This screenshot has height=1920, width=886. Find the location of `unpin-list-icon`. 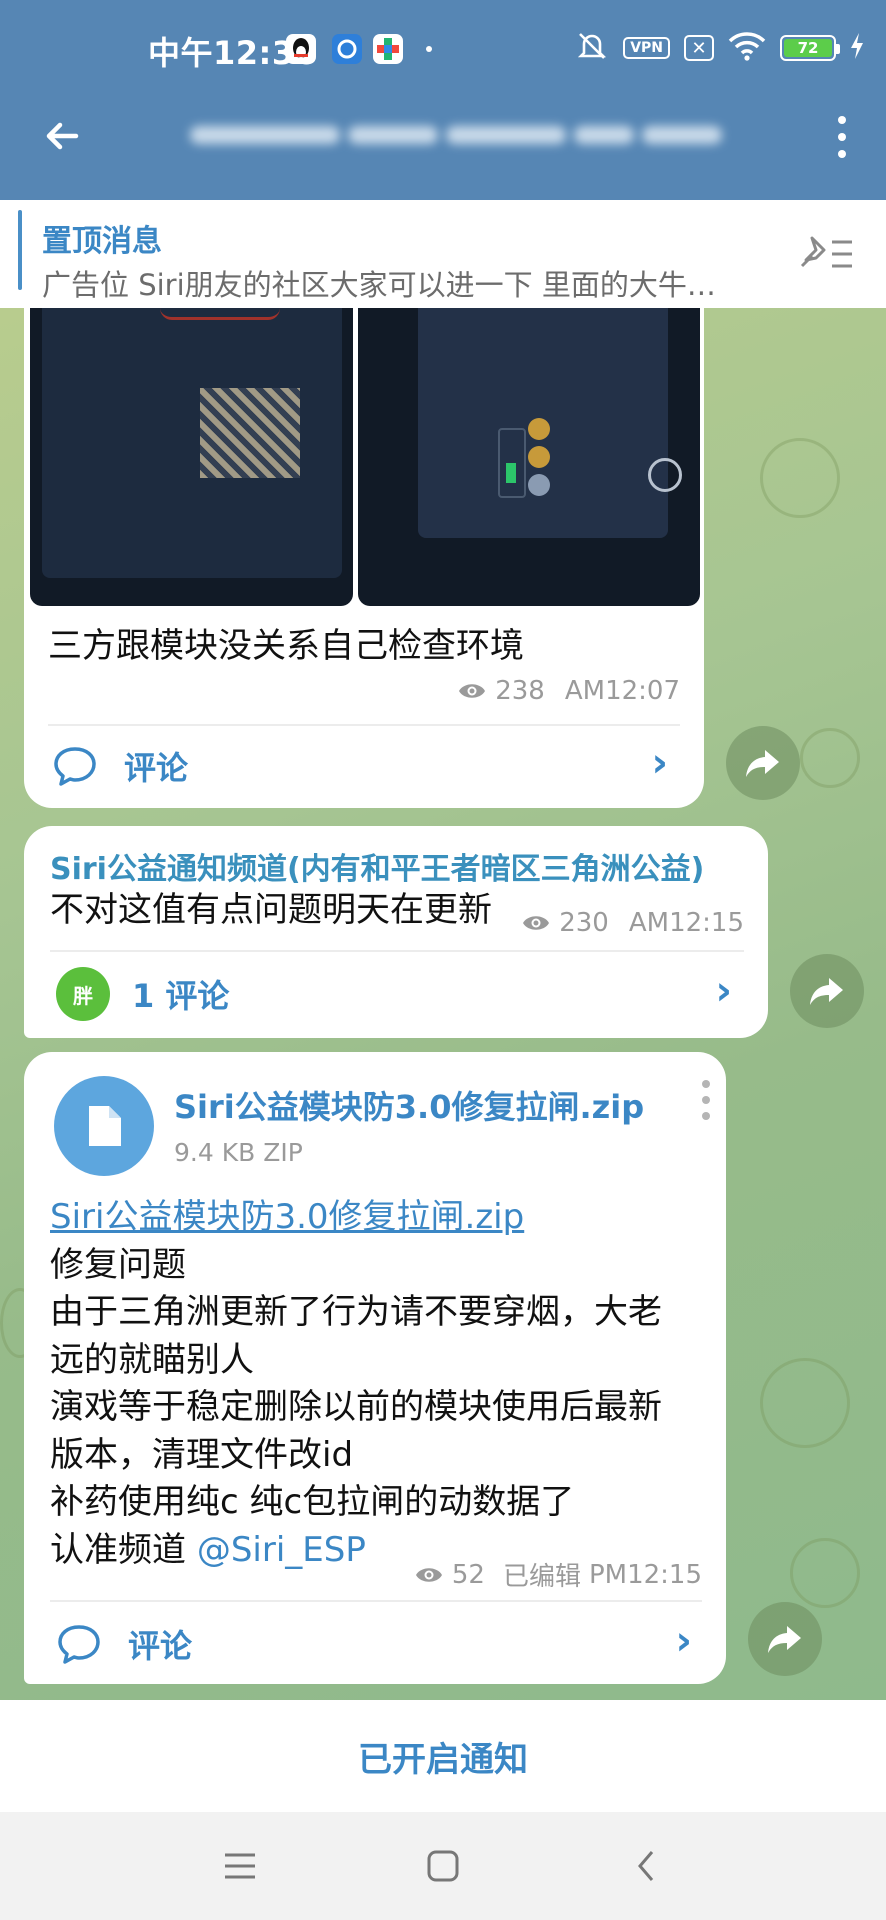

unpin-list-icon is located at coordinates (827, 254).